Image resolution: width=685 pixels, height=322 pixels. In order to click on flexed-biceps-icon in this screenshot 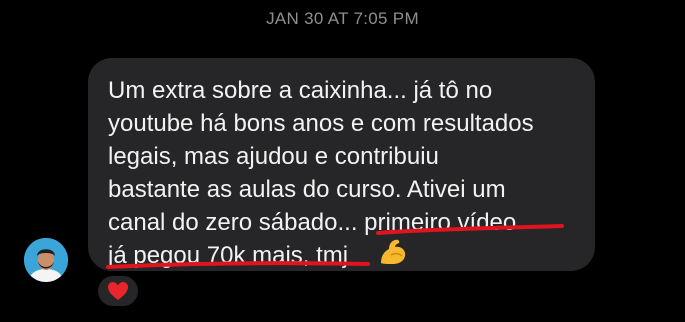, I will do `click(393, 251)`.